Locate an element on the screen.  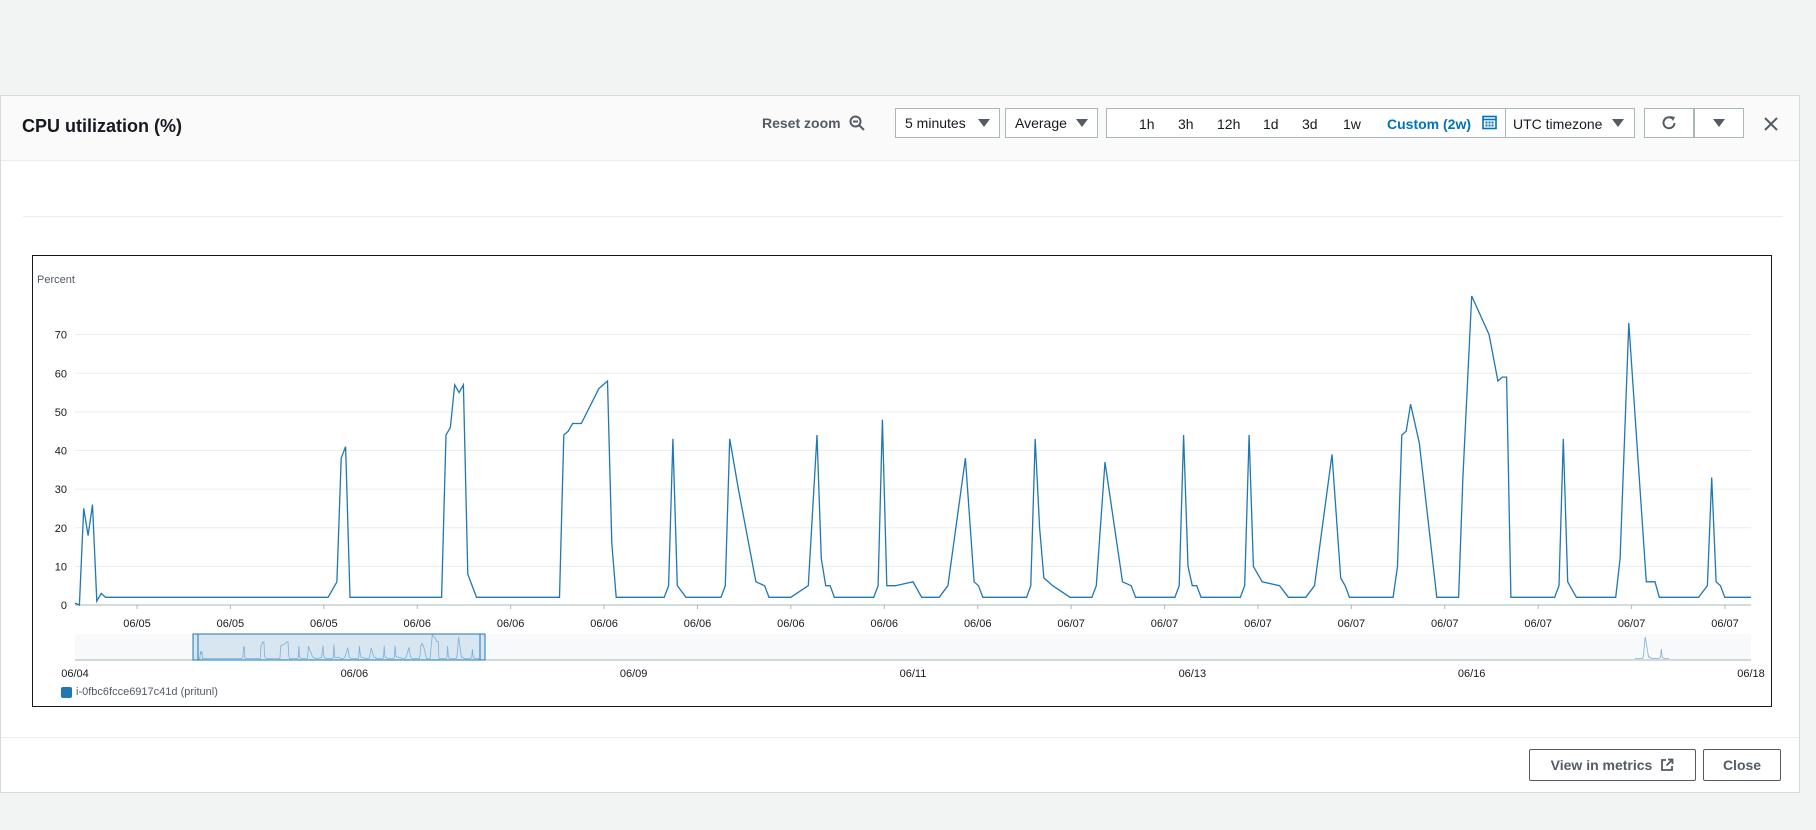
legend-label: i-0fbc6fcce6917c41d (pritunl) is located at coordinates (147, 692).